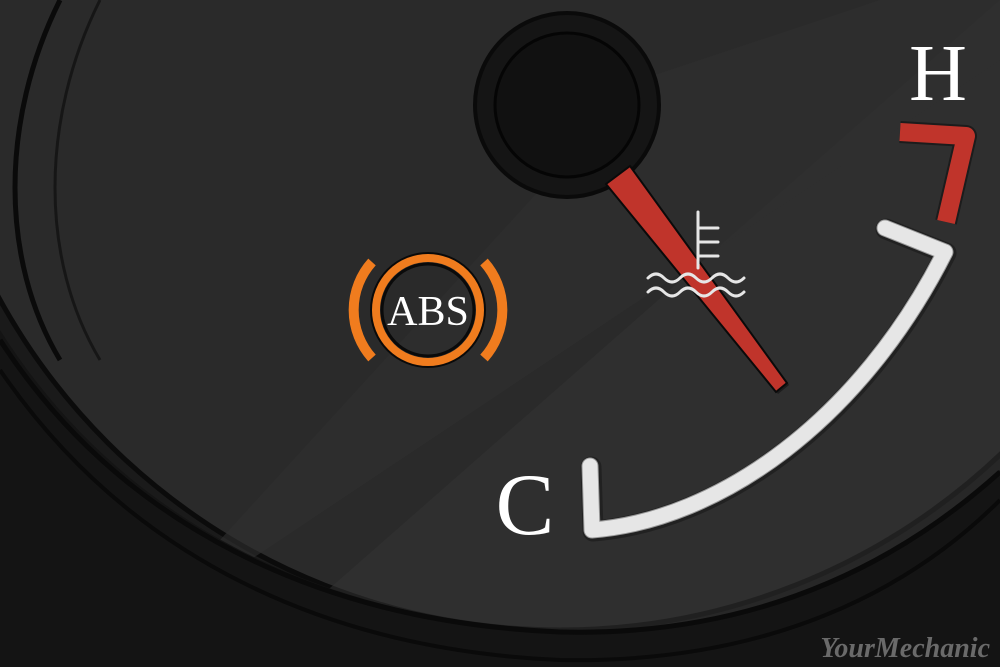 This screenshot has height=667, width=1000. What do you see at coordinates (428, 312) in the screenshot?
I see `abs-label: ABS` at bounding box center [428, 312].